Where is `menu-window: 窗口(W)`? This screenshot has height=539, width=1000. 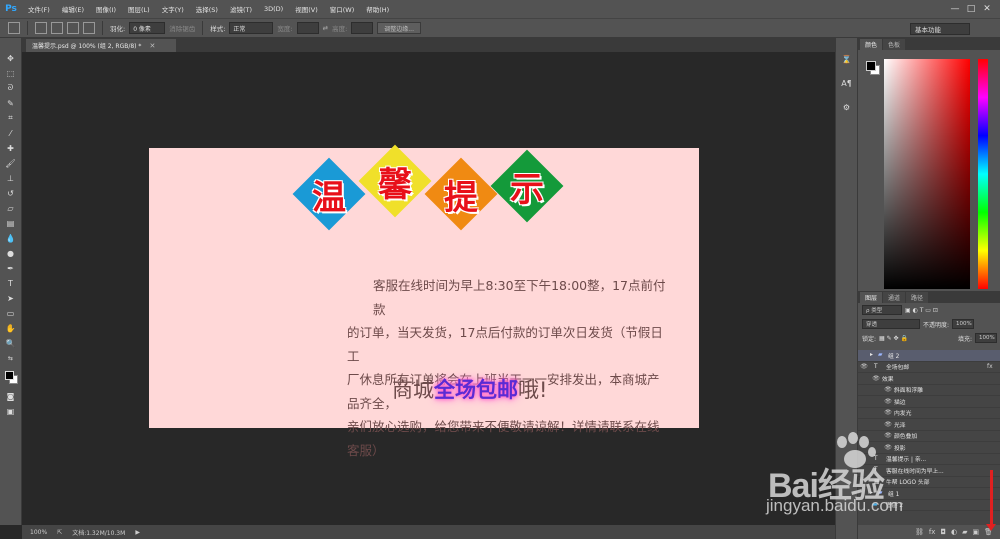
menu-window: 窗口(W) is located at coordinates (342, 9).